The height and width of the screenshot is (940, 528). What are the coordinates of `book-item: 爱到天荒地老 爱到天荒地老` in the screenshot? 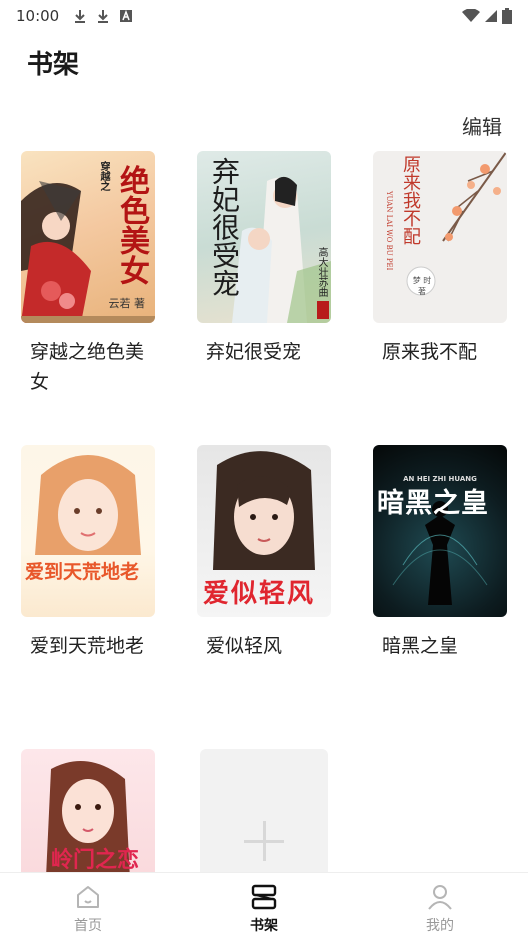 It's located at (89, 553).